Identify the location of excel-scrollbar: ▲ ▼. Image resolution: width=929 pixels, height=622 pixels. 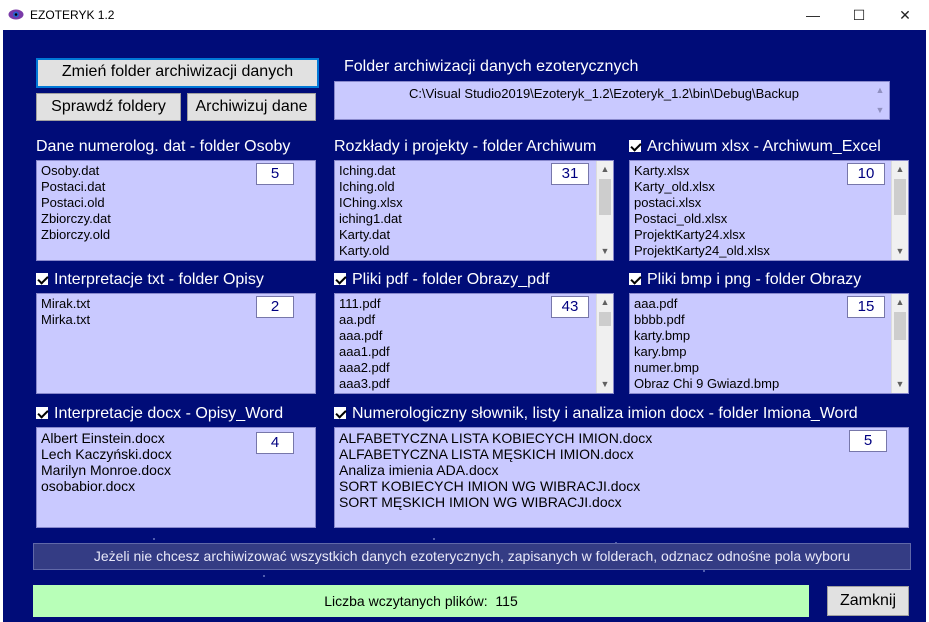
(899, 210).